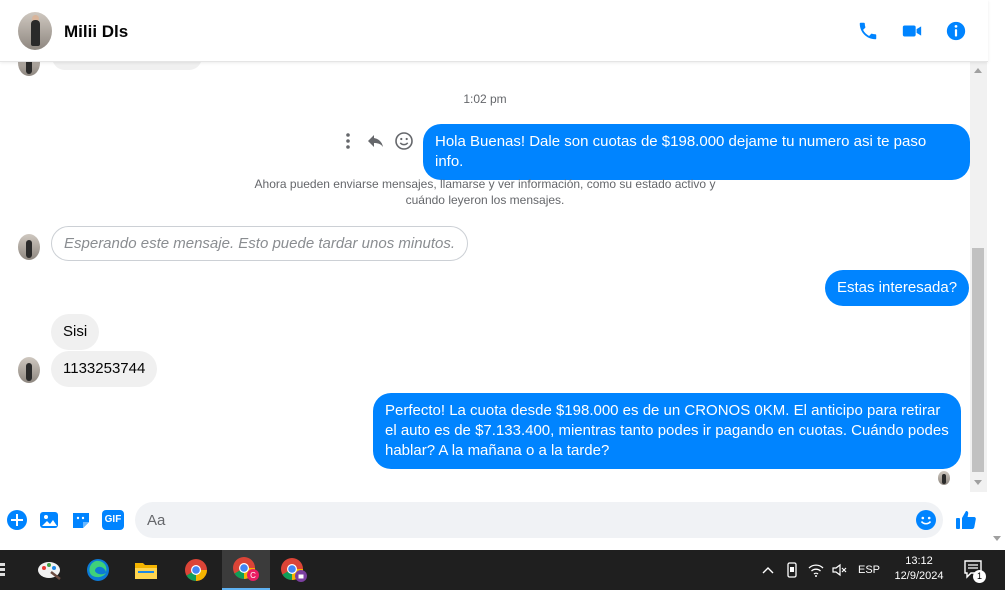 The height and width of the screenshot is (590, 1005). What do you see at coordinates (919, 569) in the screenshot?
I see `system-clock: 13:12 12/9/2024` at bounding box center [919, 569].